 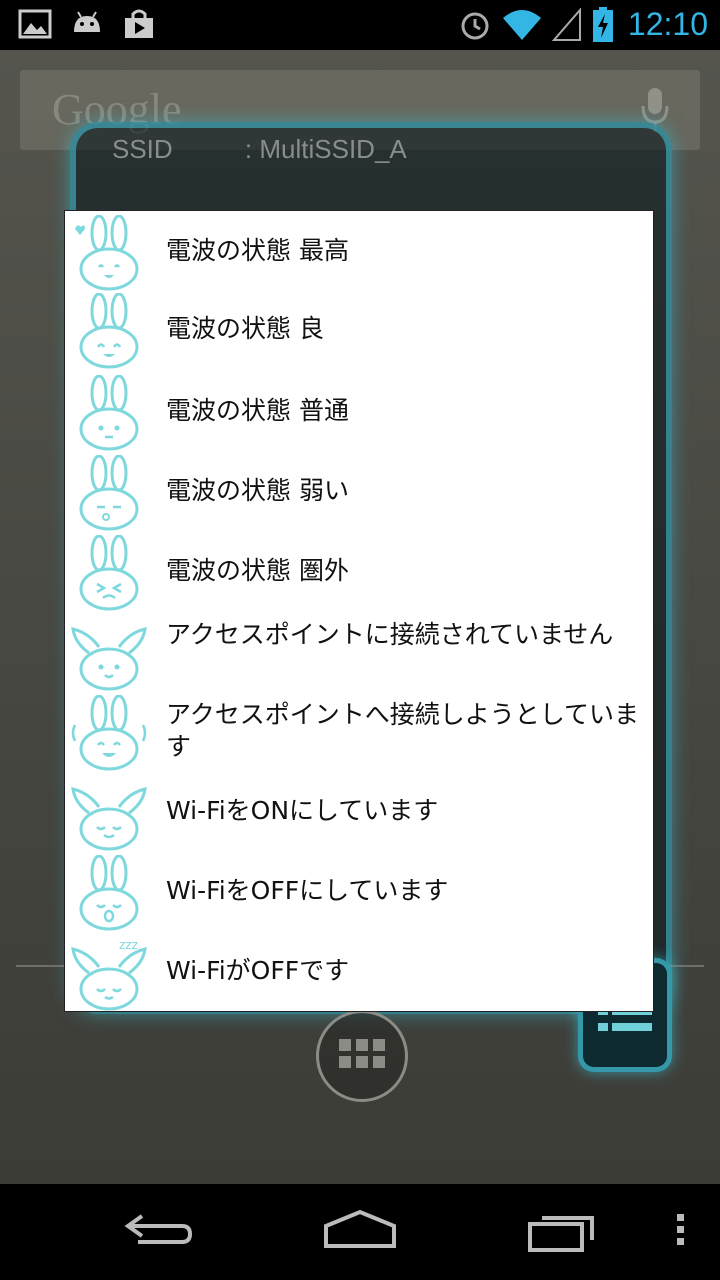 I want to click on list-item-label: 電波の状態 普通, so click(x=257, y=410).